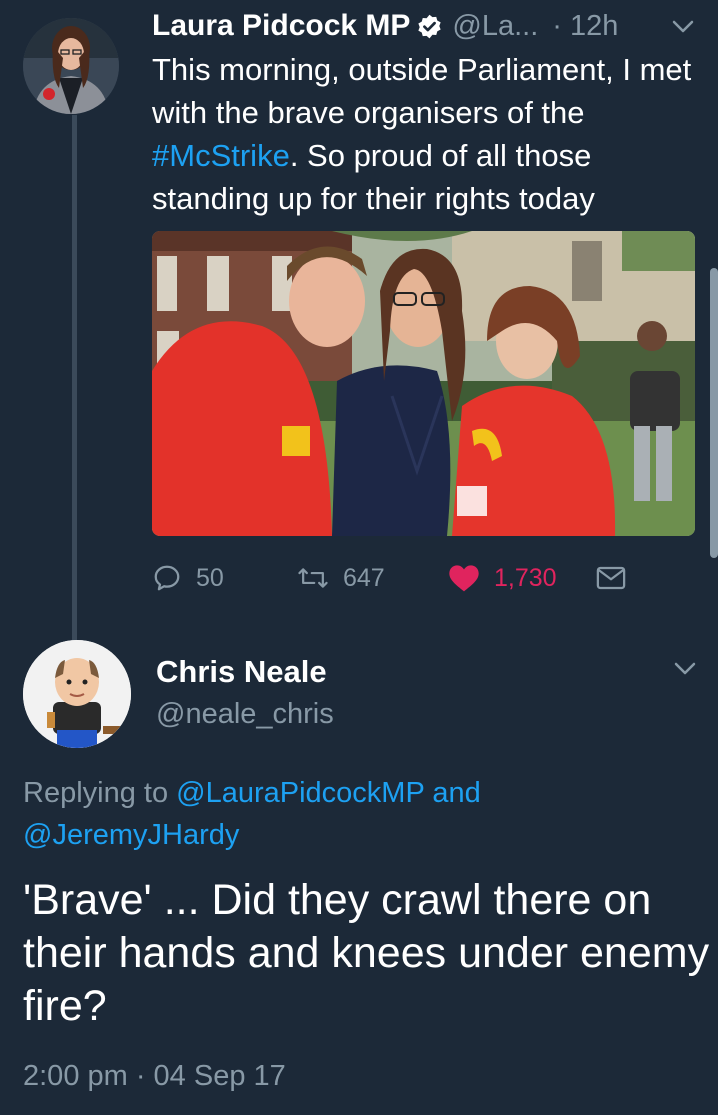 This screenshot has width=718, height=1115. I want to click on reply-count: 50, so click(210, 577).